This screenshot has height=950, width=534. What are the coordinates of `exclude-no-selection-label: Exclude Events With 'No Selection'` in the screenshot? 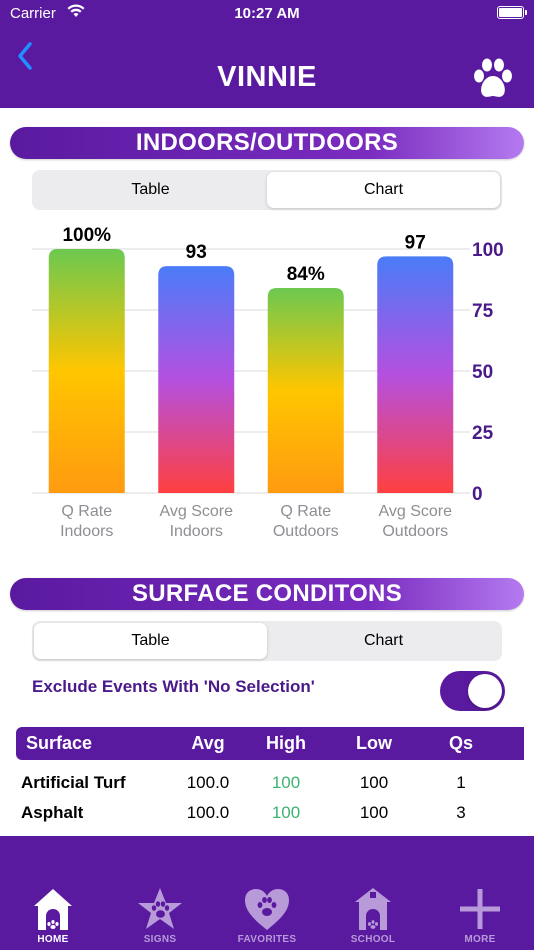 It's located at (173, 686).